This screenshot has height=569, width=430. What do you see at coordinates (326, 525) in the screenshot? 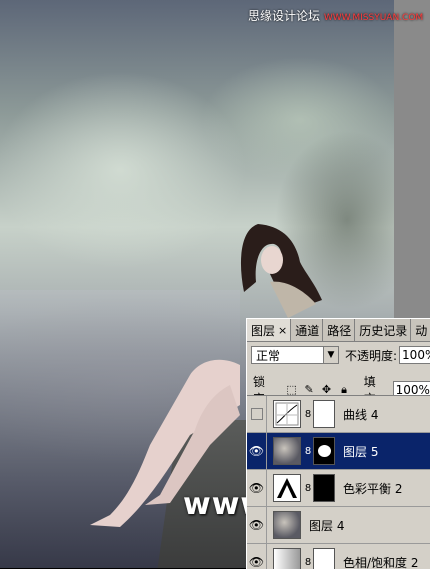
I see `layer-name: 图层 4` at bounding box center [326, 525].